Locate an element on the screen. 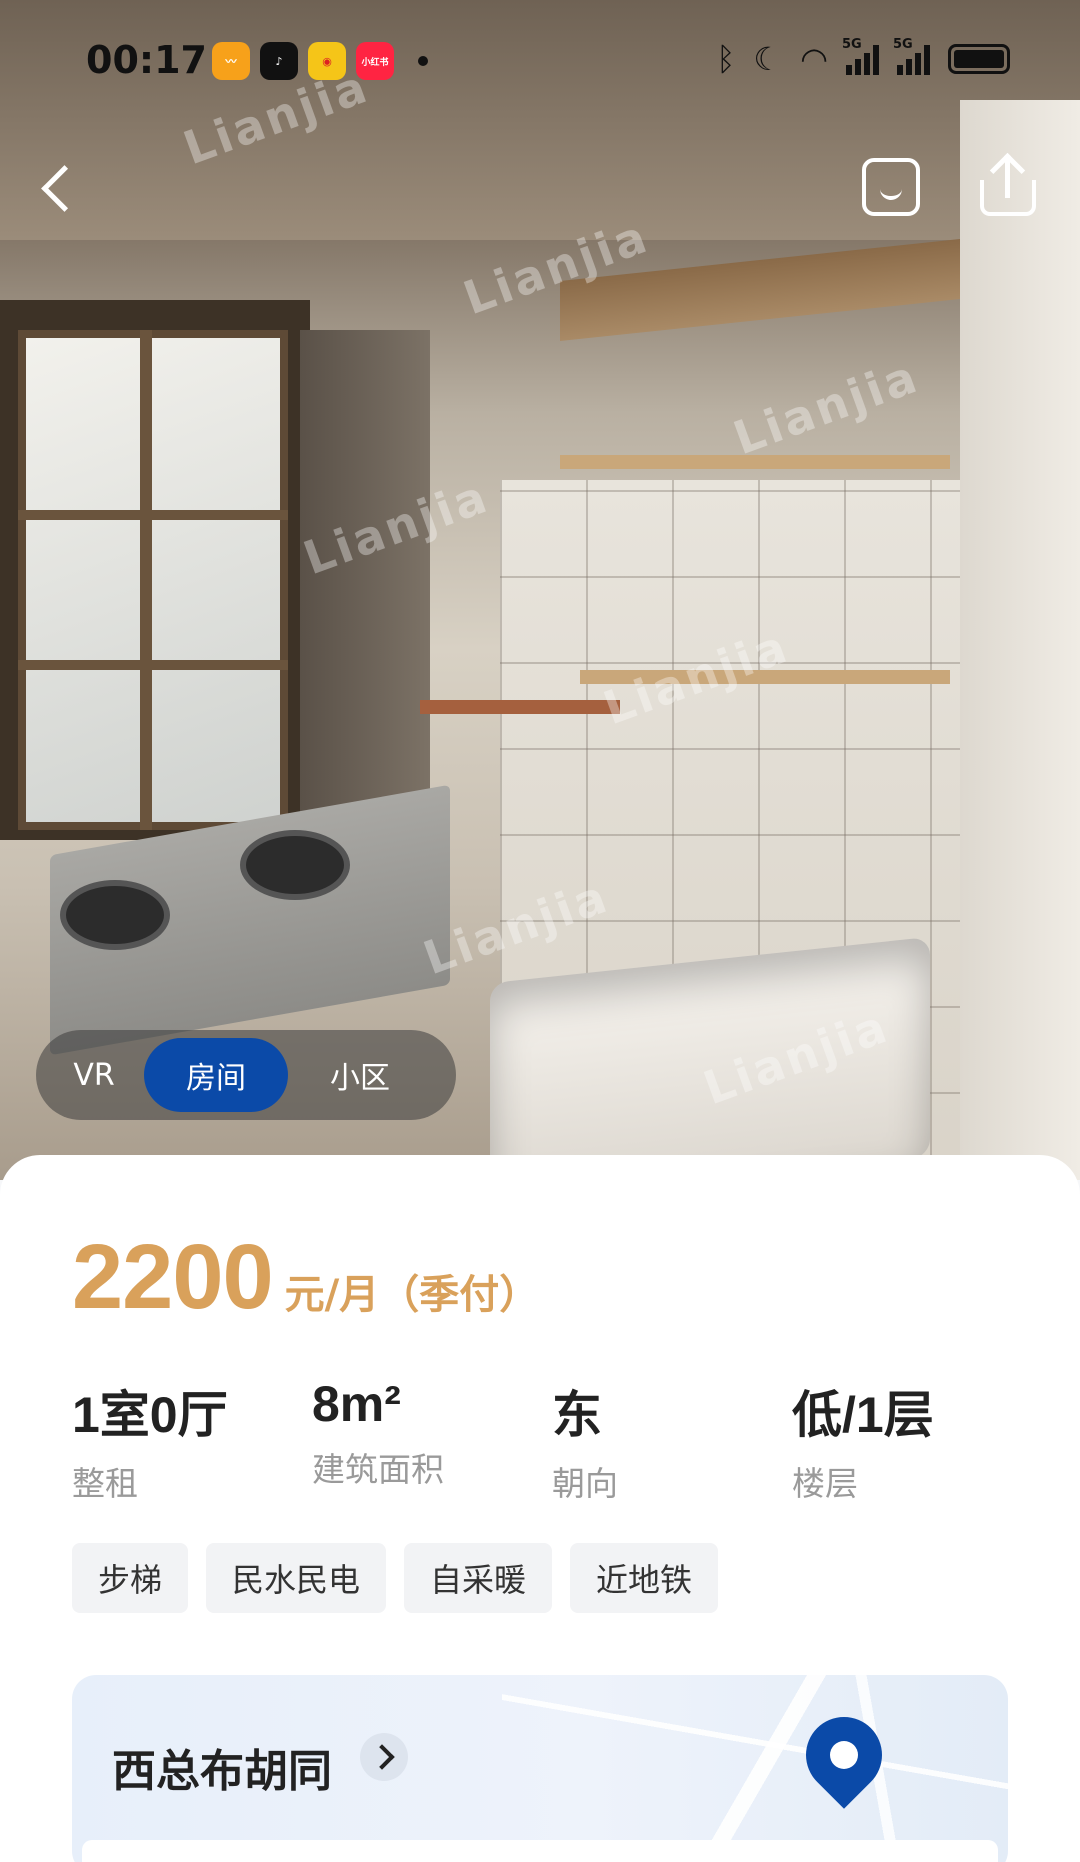 Image resolution: width=1080 pixels, height=1862 pixels. bluetooth-icon: ᛒ is located at coordinates (726, 59).